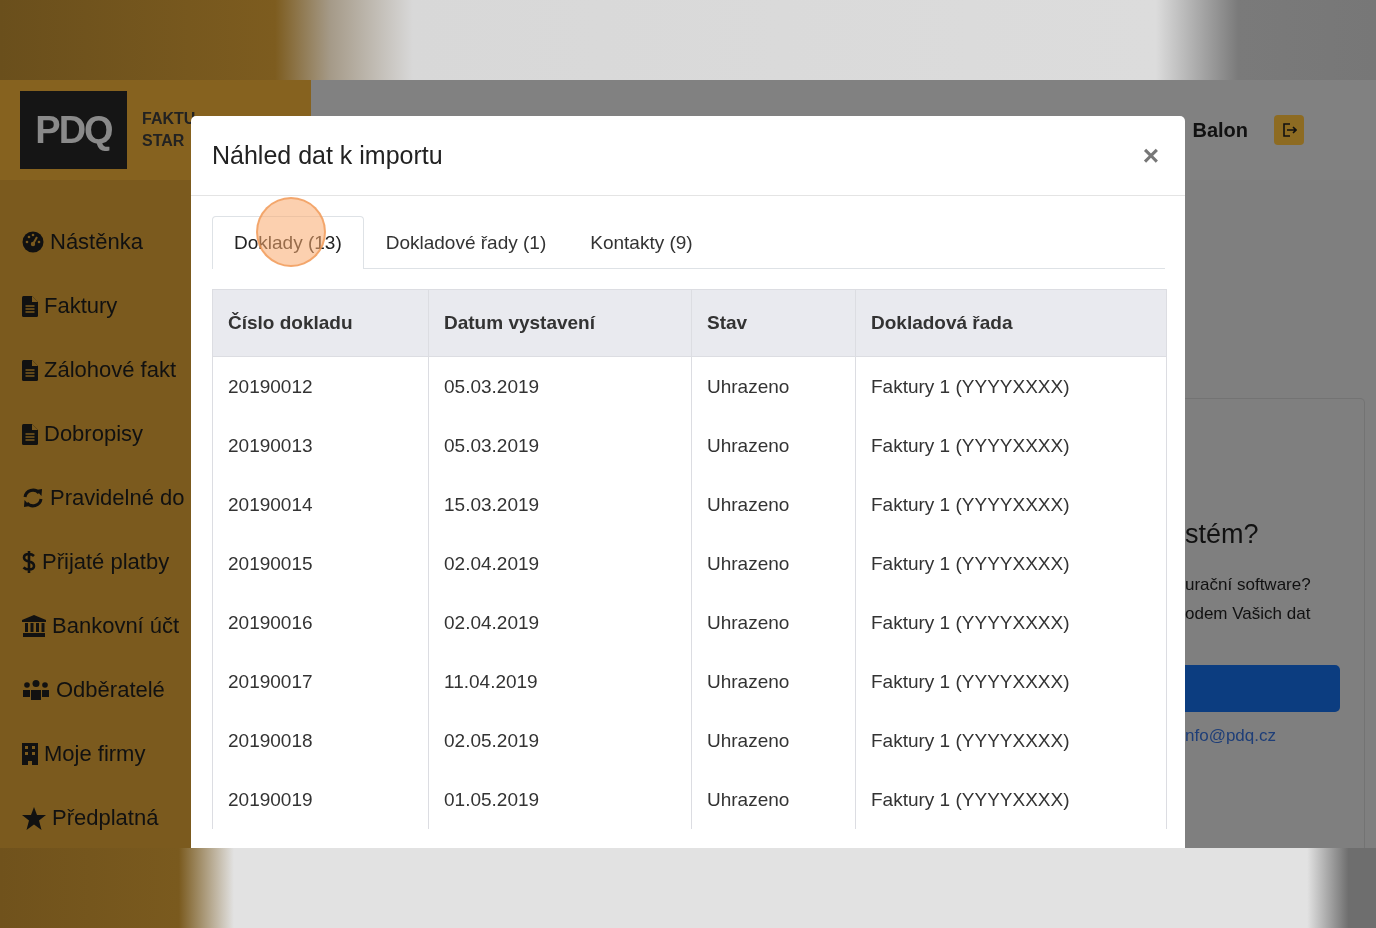  What do you see at coordinates (30, 754) in the screenshot?
I see `building-icon` at bounding box center [30, 754].